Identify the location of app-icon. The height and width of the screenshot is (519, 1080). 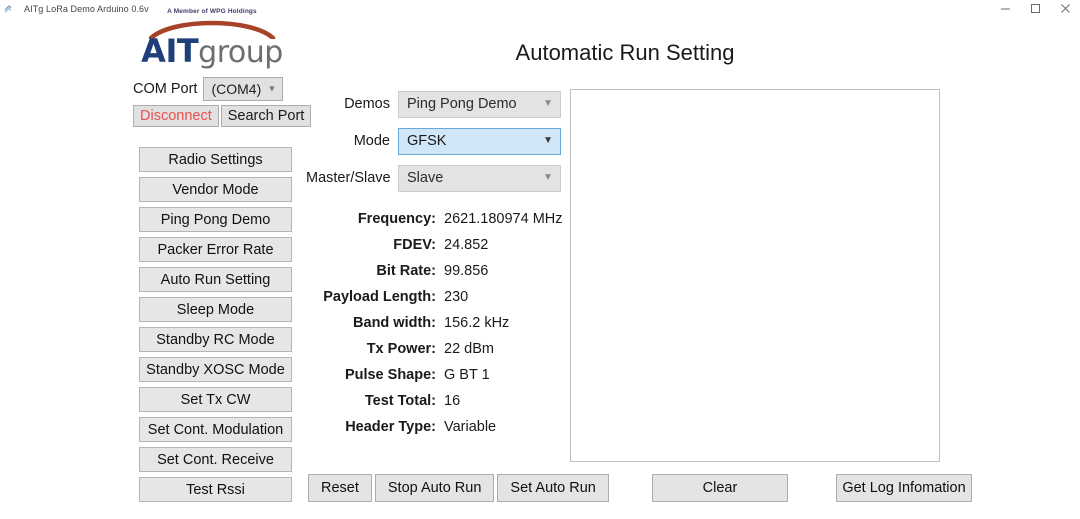
(12, 9).